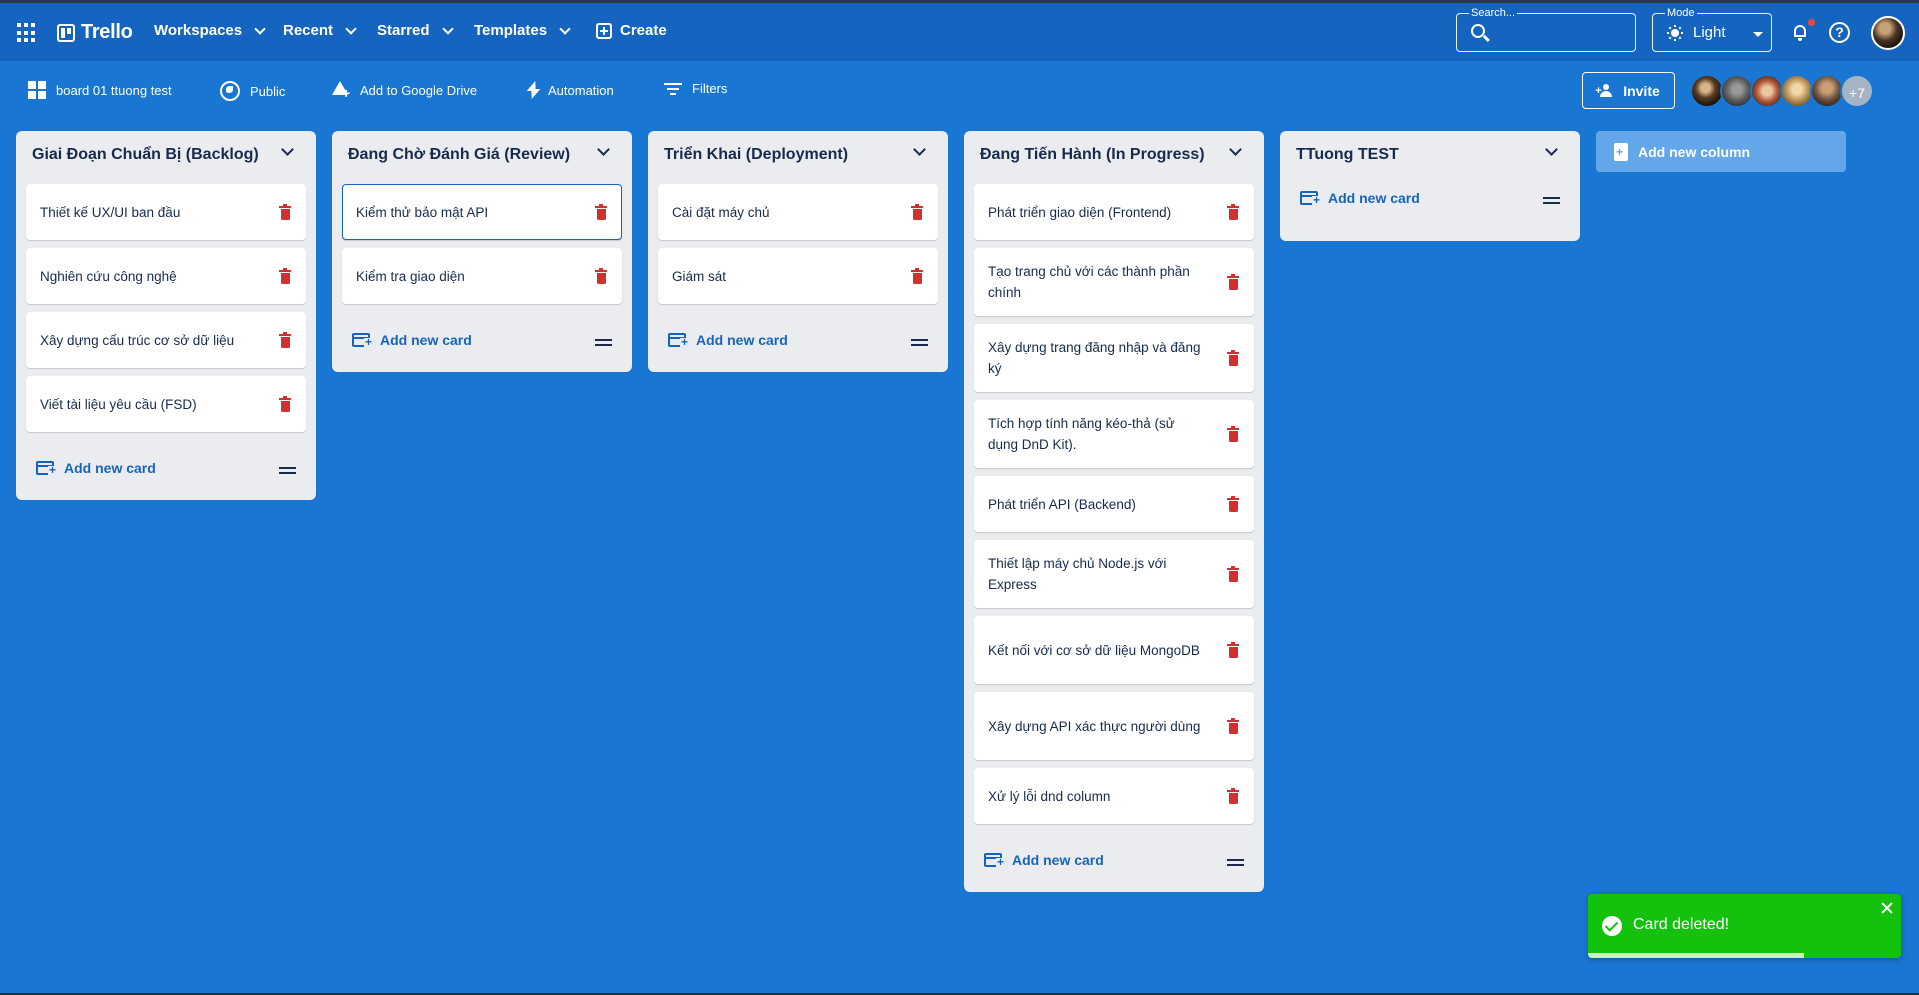 The width and height of the screenshot is (1919, 995). Describe the element at coordinates (415, 30) in the screenshot. I see `nav-starred: Starred` at that location.